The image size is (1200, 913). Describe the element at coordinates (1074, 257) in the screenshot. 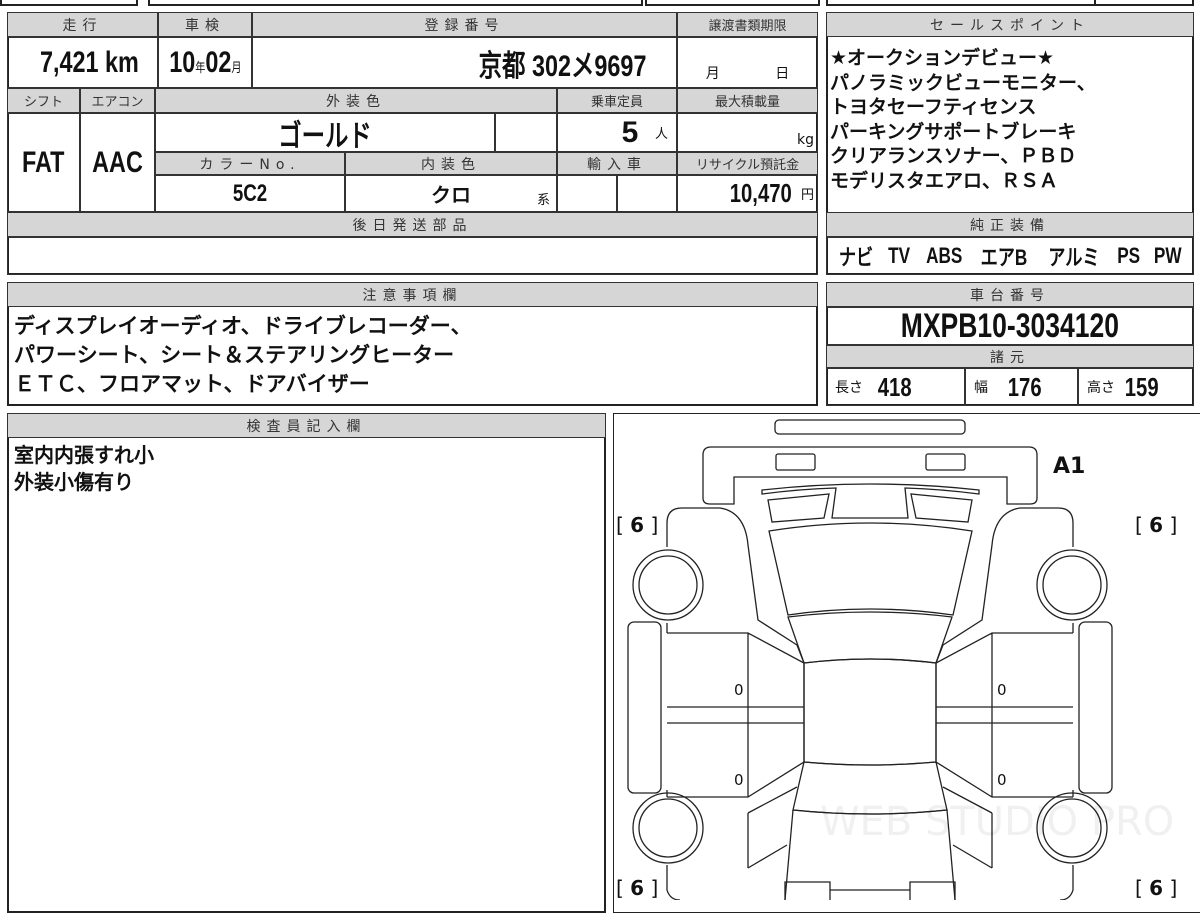

I see `equipment-item: アルミ` at that location.